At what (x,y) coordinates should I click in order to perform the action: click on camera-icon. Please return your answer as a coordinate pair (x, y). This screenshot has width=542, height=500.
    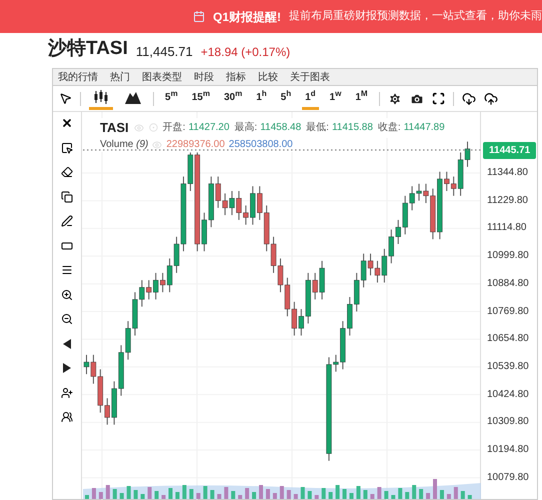
    Looking at the image, I should click on (417, 99).